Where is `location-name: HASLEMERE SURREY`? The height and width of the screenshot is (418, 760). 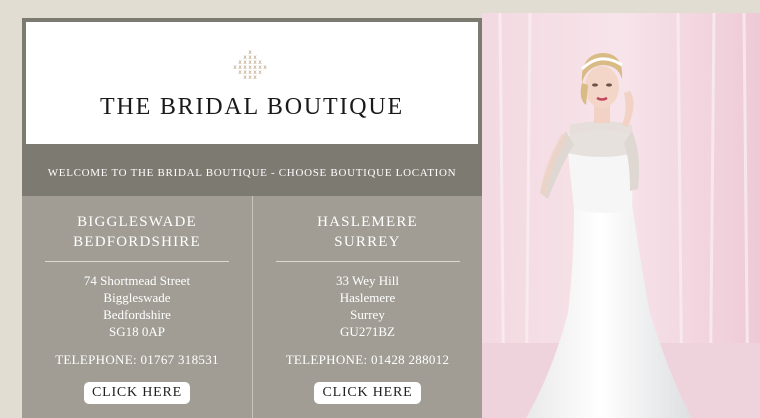
location-name: HASLEMERE SURREY is located at coordinates (367, 232).